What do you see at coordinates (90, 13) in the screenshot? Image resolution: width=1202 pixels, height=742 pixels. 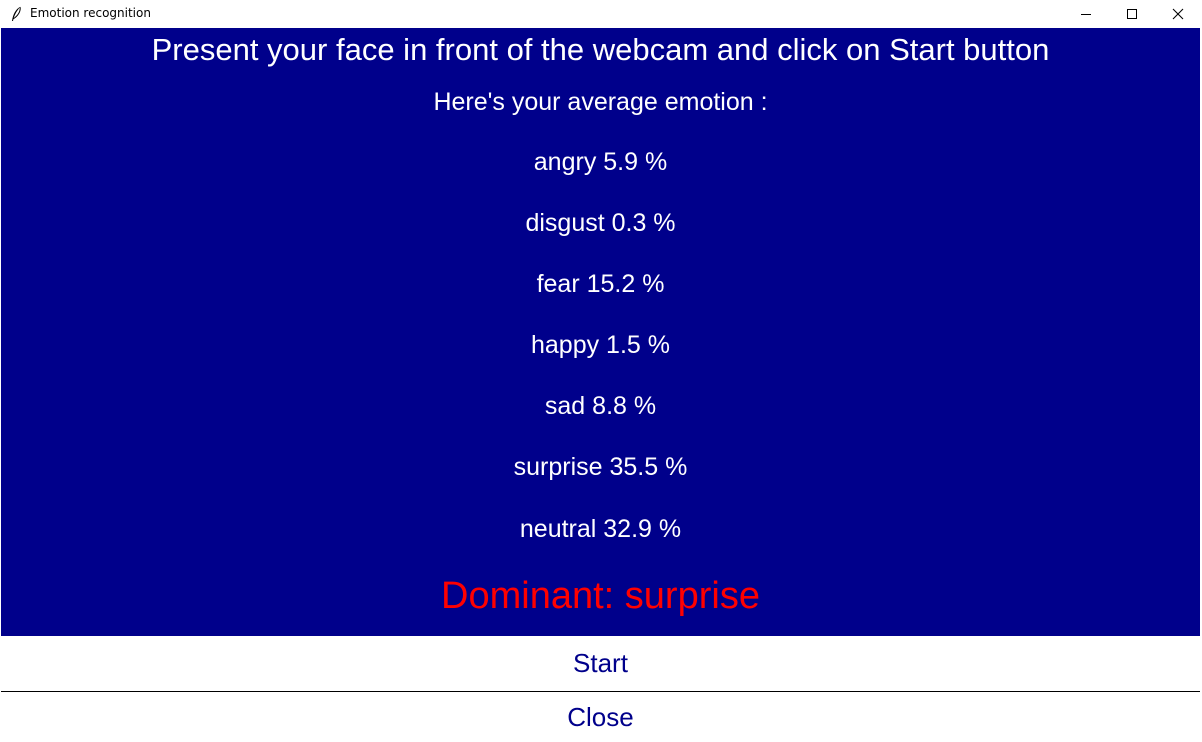 I see `window-title: Emotion recognition` at bounding box center [90, 13].